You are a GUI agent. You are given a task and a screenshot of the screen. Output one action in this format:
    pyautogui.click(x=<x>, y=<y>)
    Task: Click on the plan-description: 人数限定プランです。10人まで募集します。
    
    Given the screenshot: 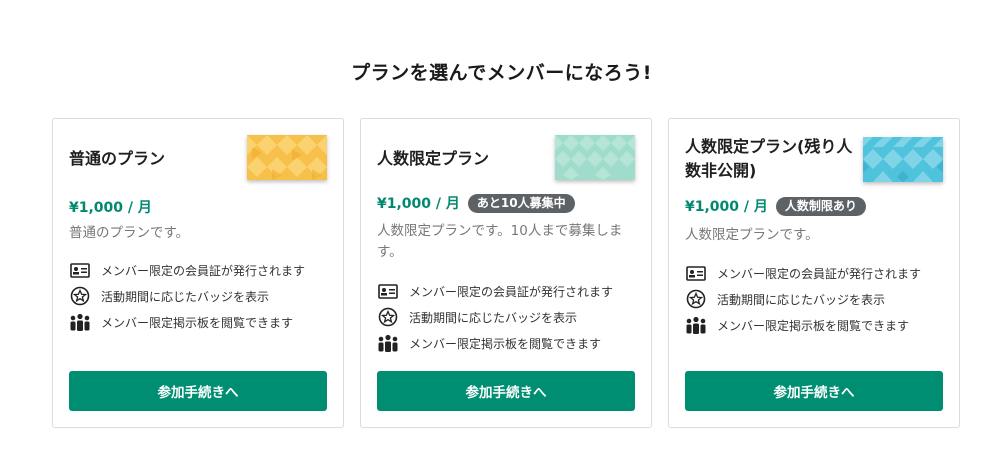 What is the action you would take?
    pyautogui.click(x=500, y=241)
    